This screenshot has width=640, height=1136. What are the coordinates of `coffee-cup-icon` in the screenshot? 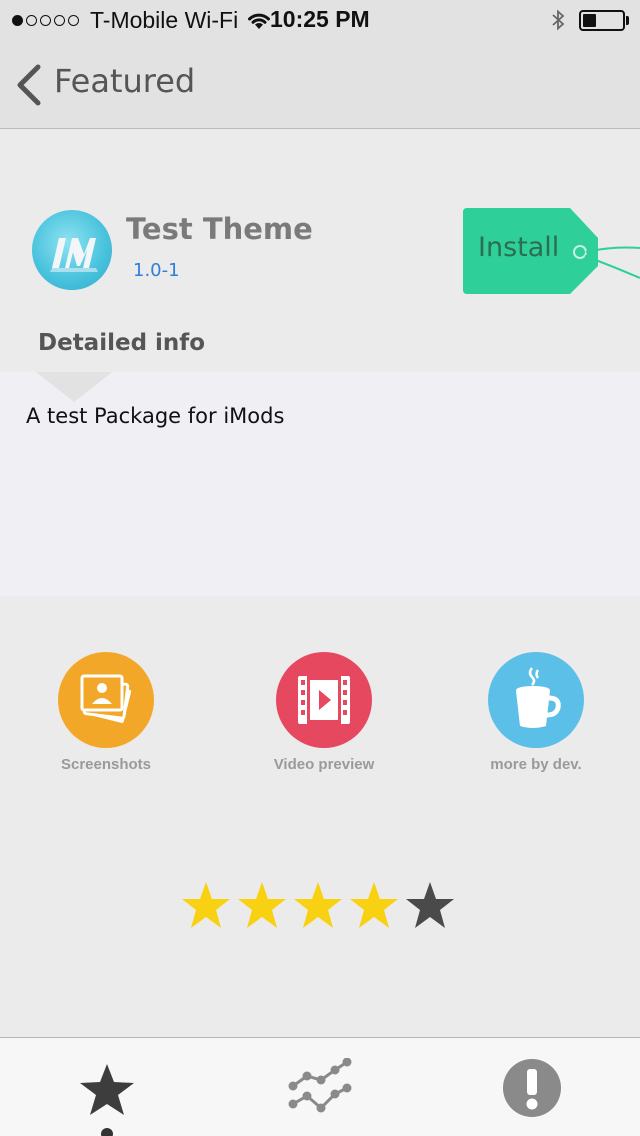 It's located at (536, 700).